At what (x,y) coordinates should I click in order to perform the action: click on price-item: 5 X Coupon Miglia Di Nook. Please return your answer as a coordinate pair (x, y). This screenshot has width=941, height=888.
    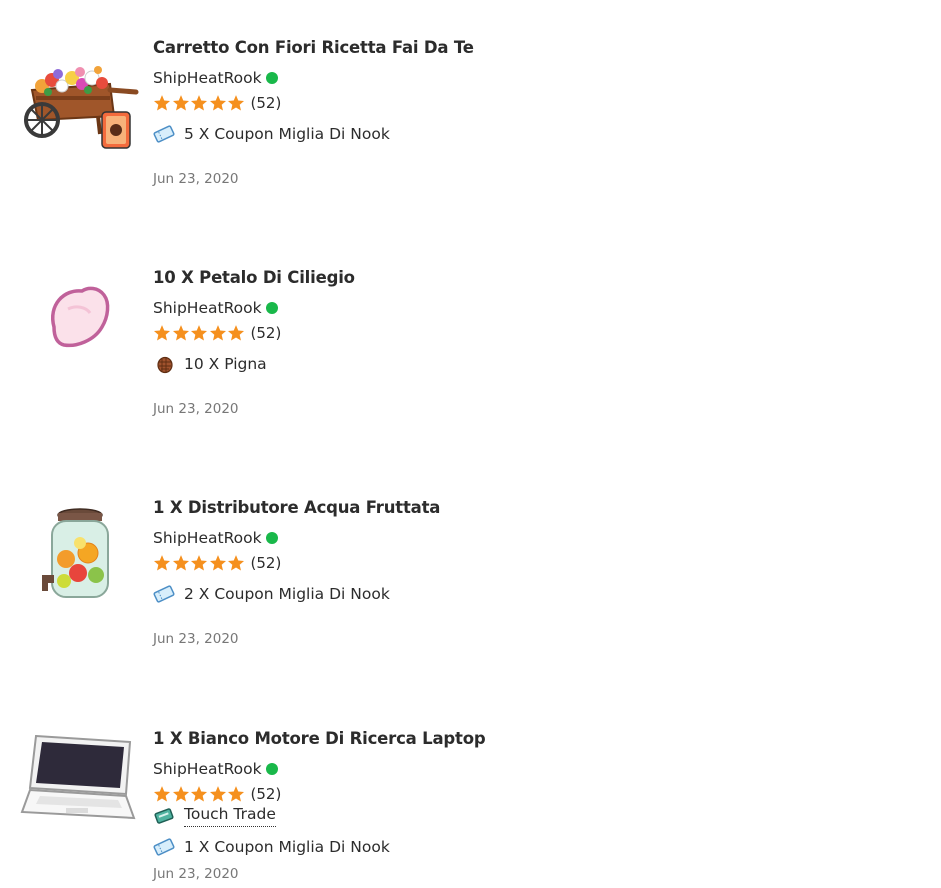
    Looking at the image, I should click on (271, 134).